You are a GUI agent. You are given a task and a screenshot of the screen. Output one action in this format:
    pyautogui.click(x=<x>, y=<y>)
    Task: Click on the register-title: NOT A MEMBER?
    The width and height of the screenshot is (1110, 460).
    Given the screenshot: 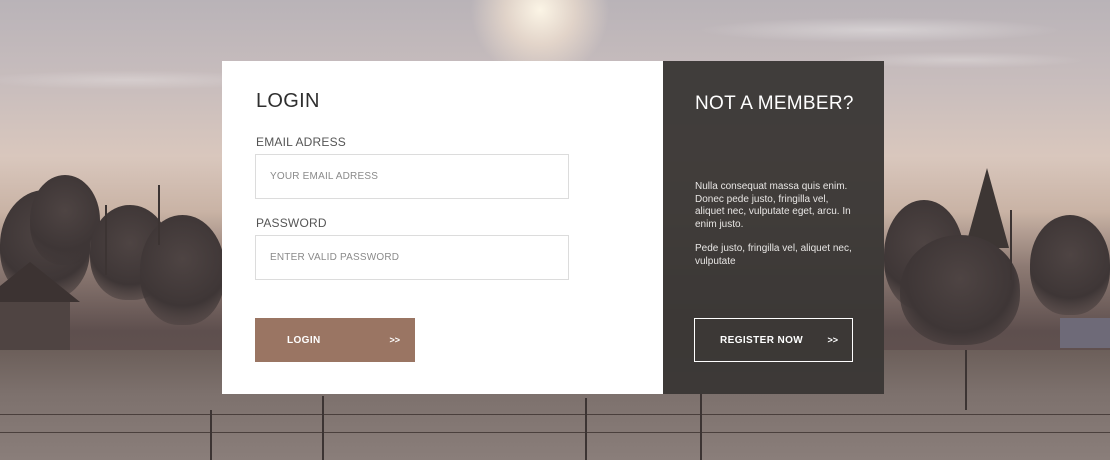 What is the action you would take?
    pyautogui.click(x=774, y=103)
    